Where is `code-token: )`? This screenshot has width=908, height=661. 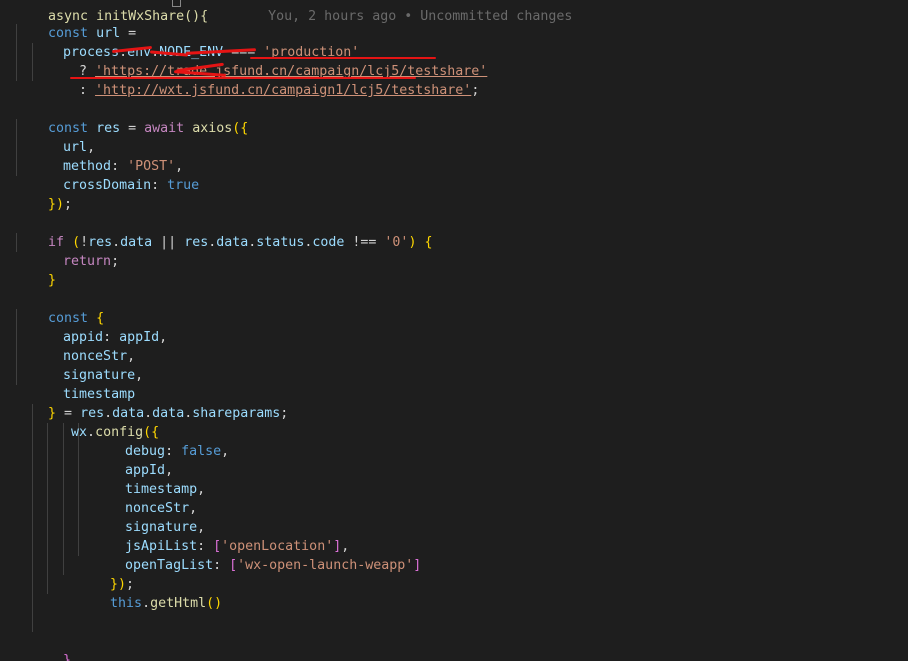
code-token: ) is located at coordinates (412, 242).